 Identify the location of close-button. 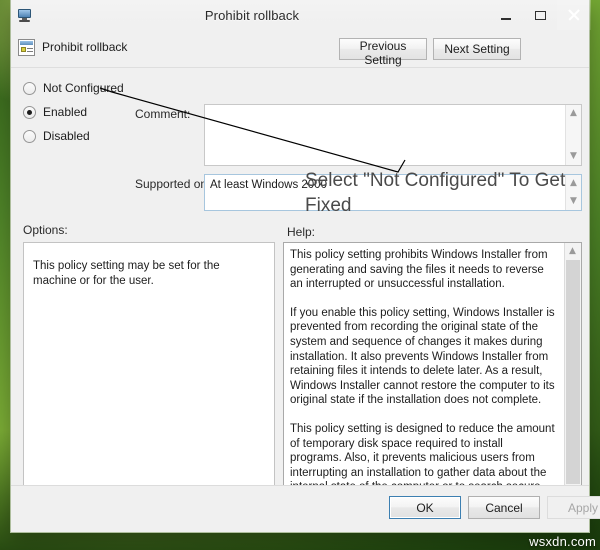
(574, 15).